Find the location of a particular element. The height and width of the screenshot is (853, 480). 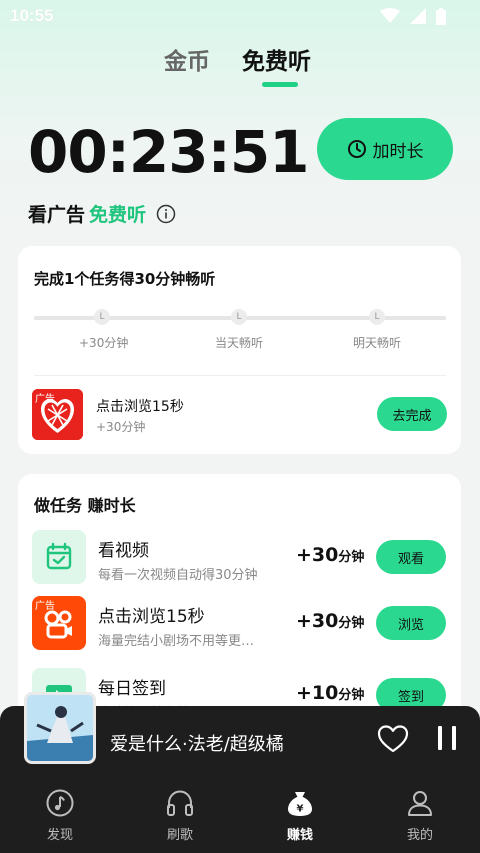

add-time-button: 加时长 is located at coordinates (385, 149).